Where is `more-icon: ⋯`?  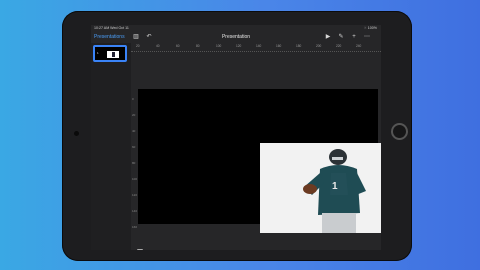 more-icon: ⋯ is located at coordinates (367, 37).